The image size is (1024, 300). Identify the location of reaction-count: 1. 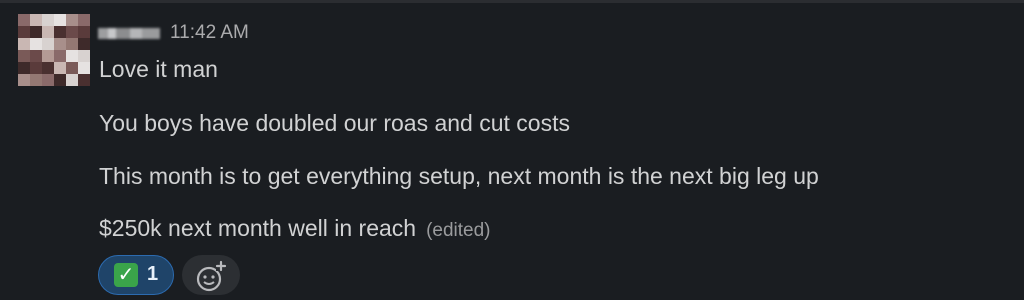
(153, 274).